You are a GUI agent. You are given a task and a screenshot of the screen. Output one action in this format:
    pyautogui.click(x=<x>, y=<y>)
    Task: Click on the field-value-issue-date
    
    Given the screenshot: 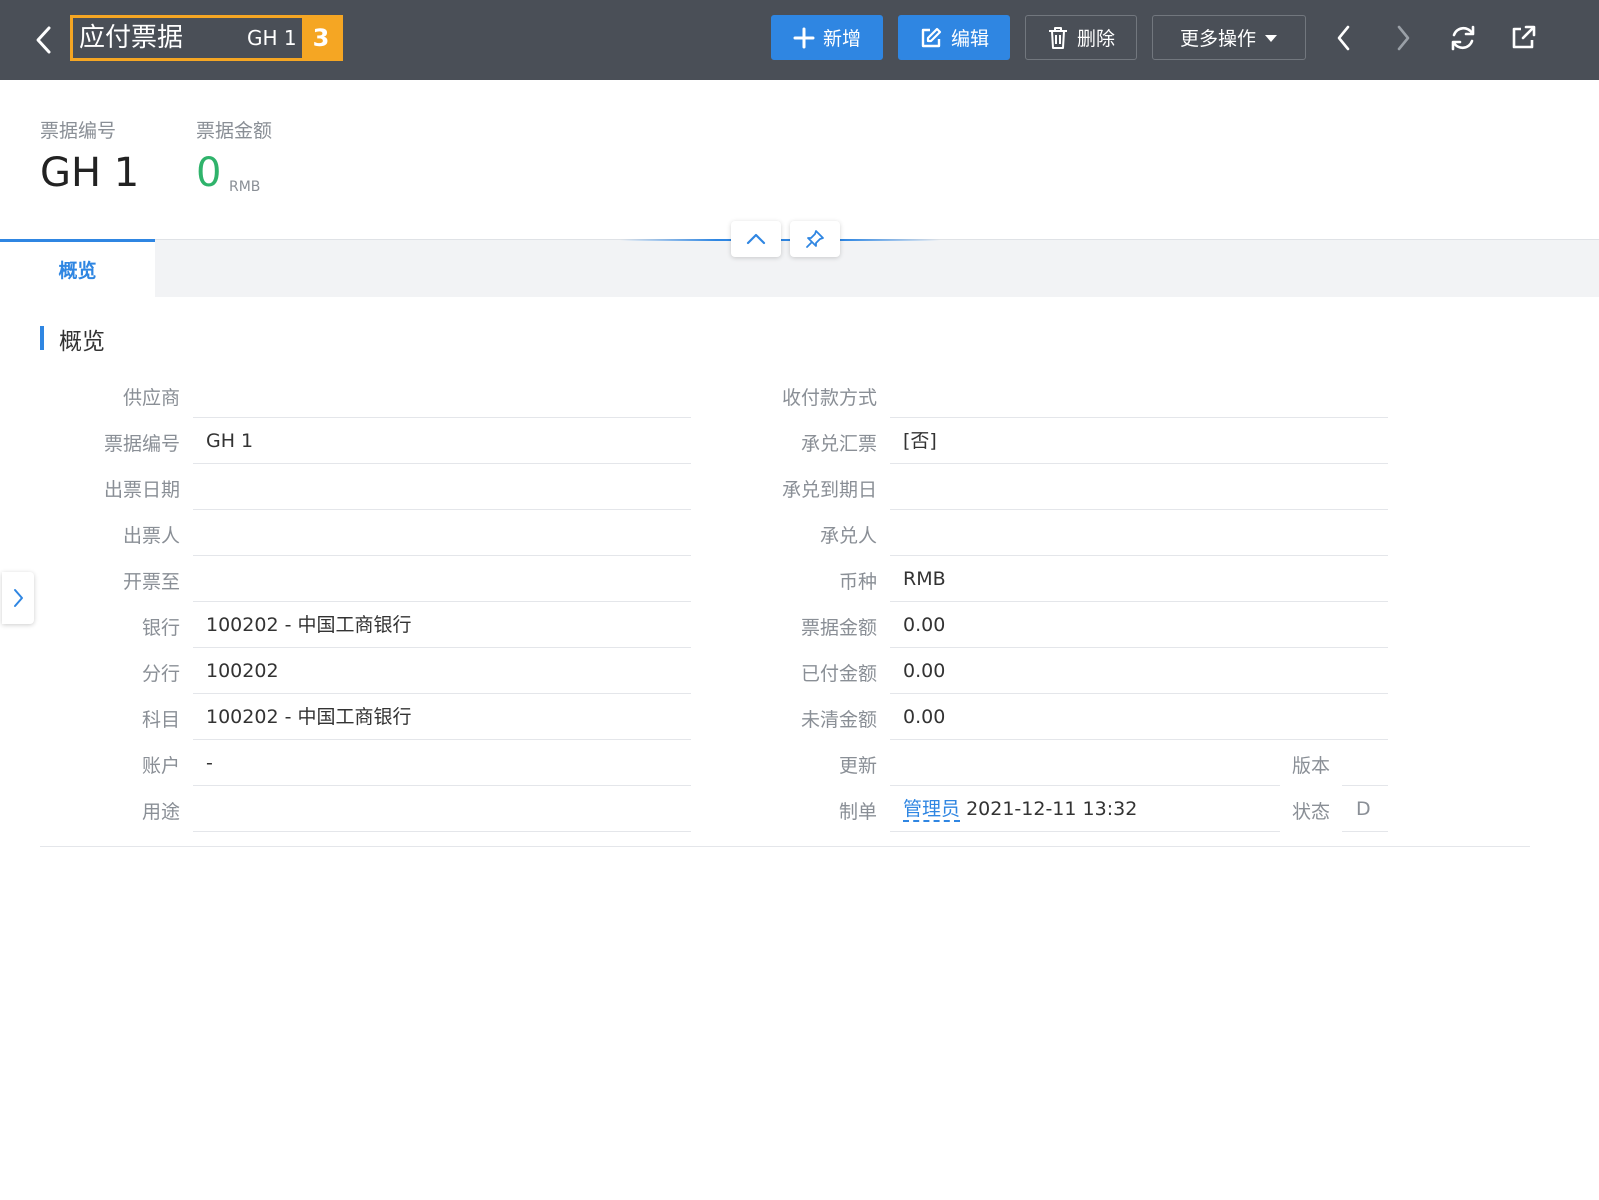 What is the action you would take?
    pyautogui.click(x=442, y=487)
    